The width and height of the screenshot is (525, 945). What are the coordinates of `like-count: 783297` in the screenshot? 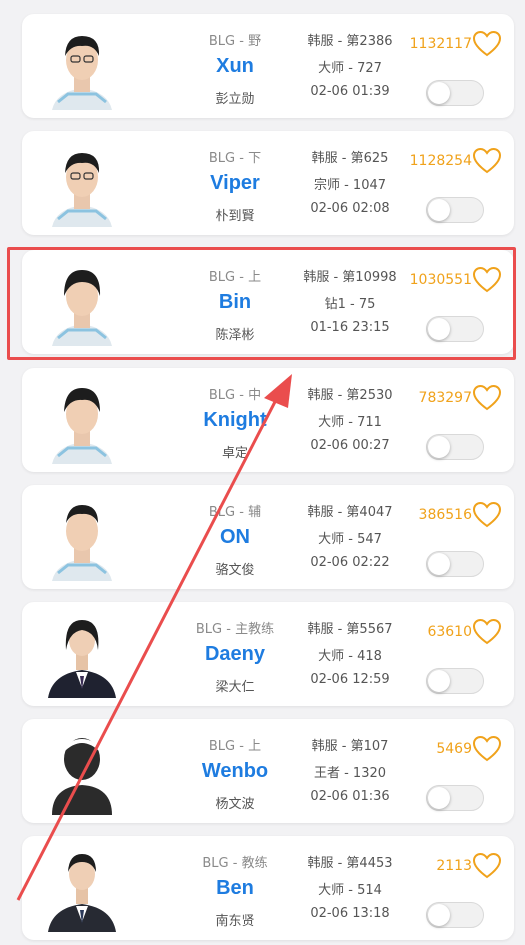 It's located at (445, 398).